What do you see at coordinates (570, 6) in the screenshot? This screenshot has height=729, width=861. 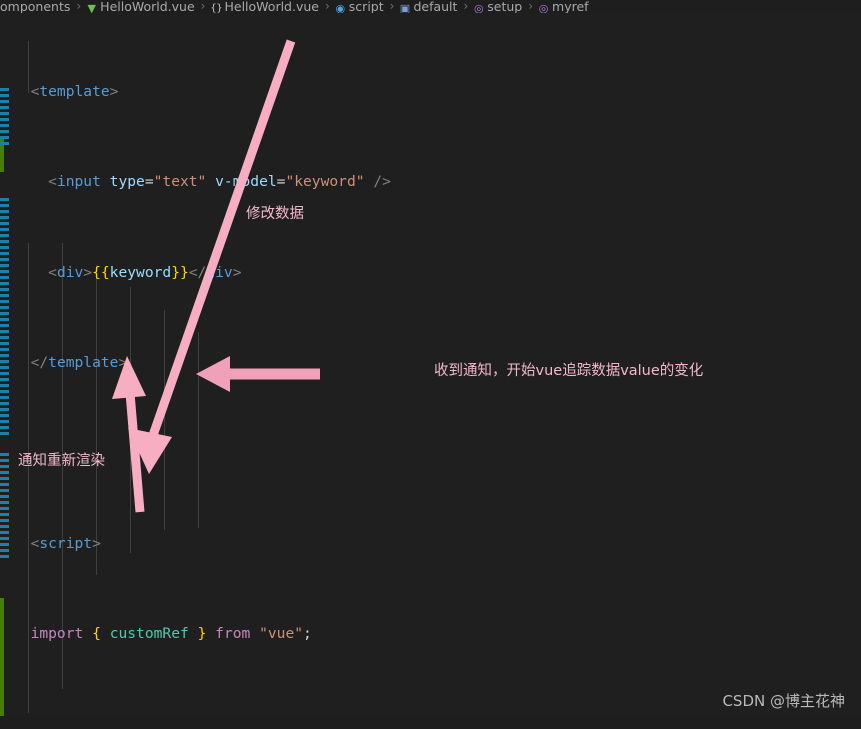 I see `breadcrumb-label: myref` at bounding box center [570, 6].